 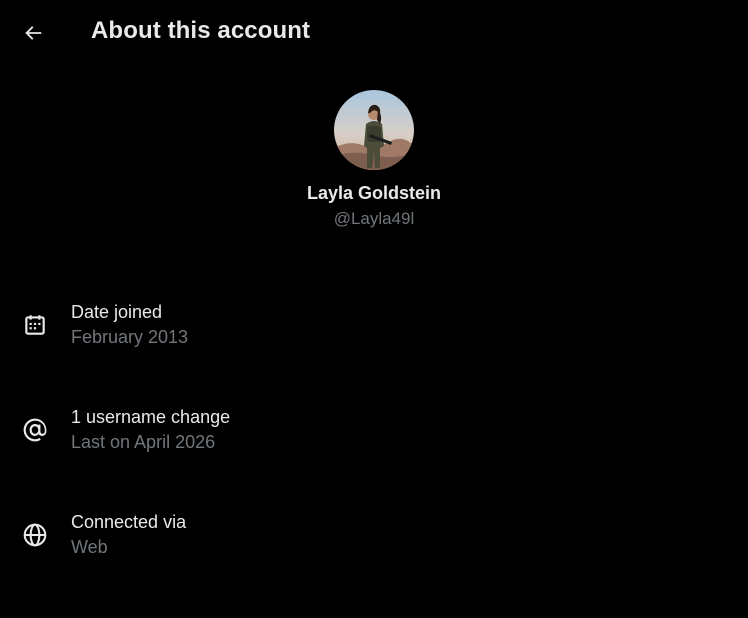 I want to click on date-joined-label: Date joined, so click(x=117, y=312).